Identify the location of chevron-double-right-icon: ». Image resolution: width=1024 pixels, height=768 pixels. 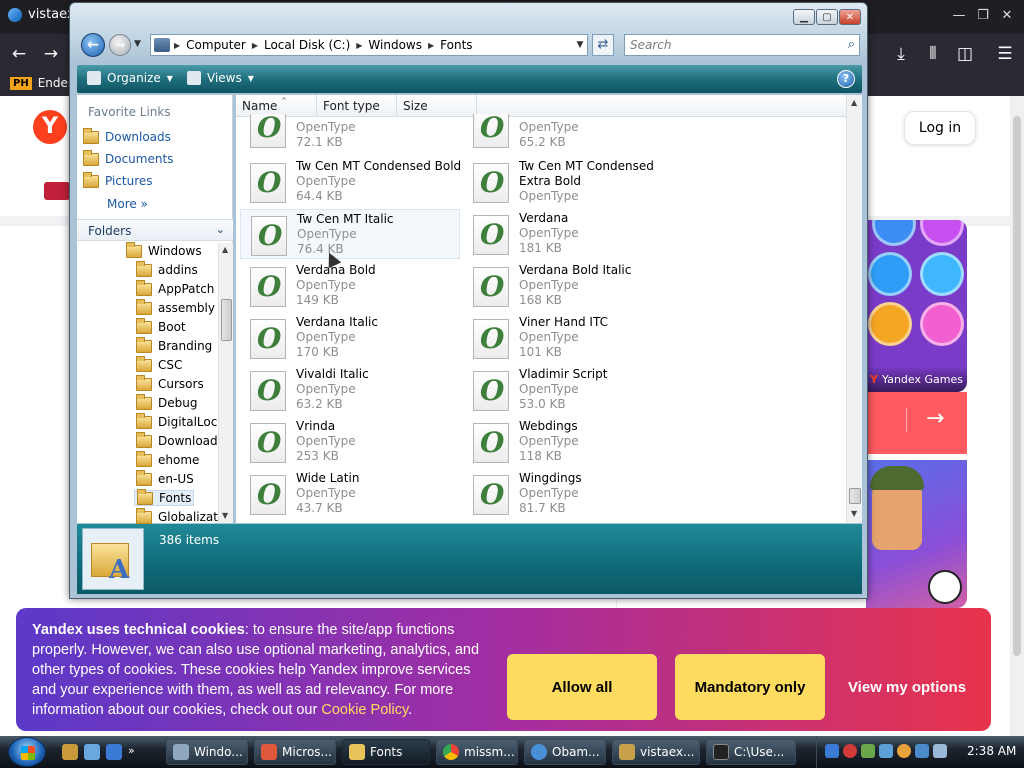
(136, 752).